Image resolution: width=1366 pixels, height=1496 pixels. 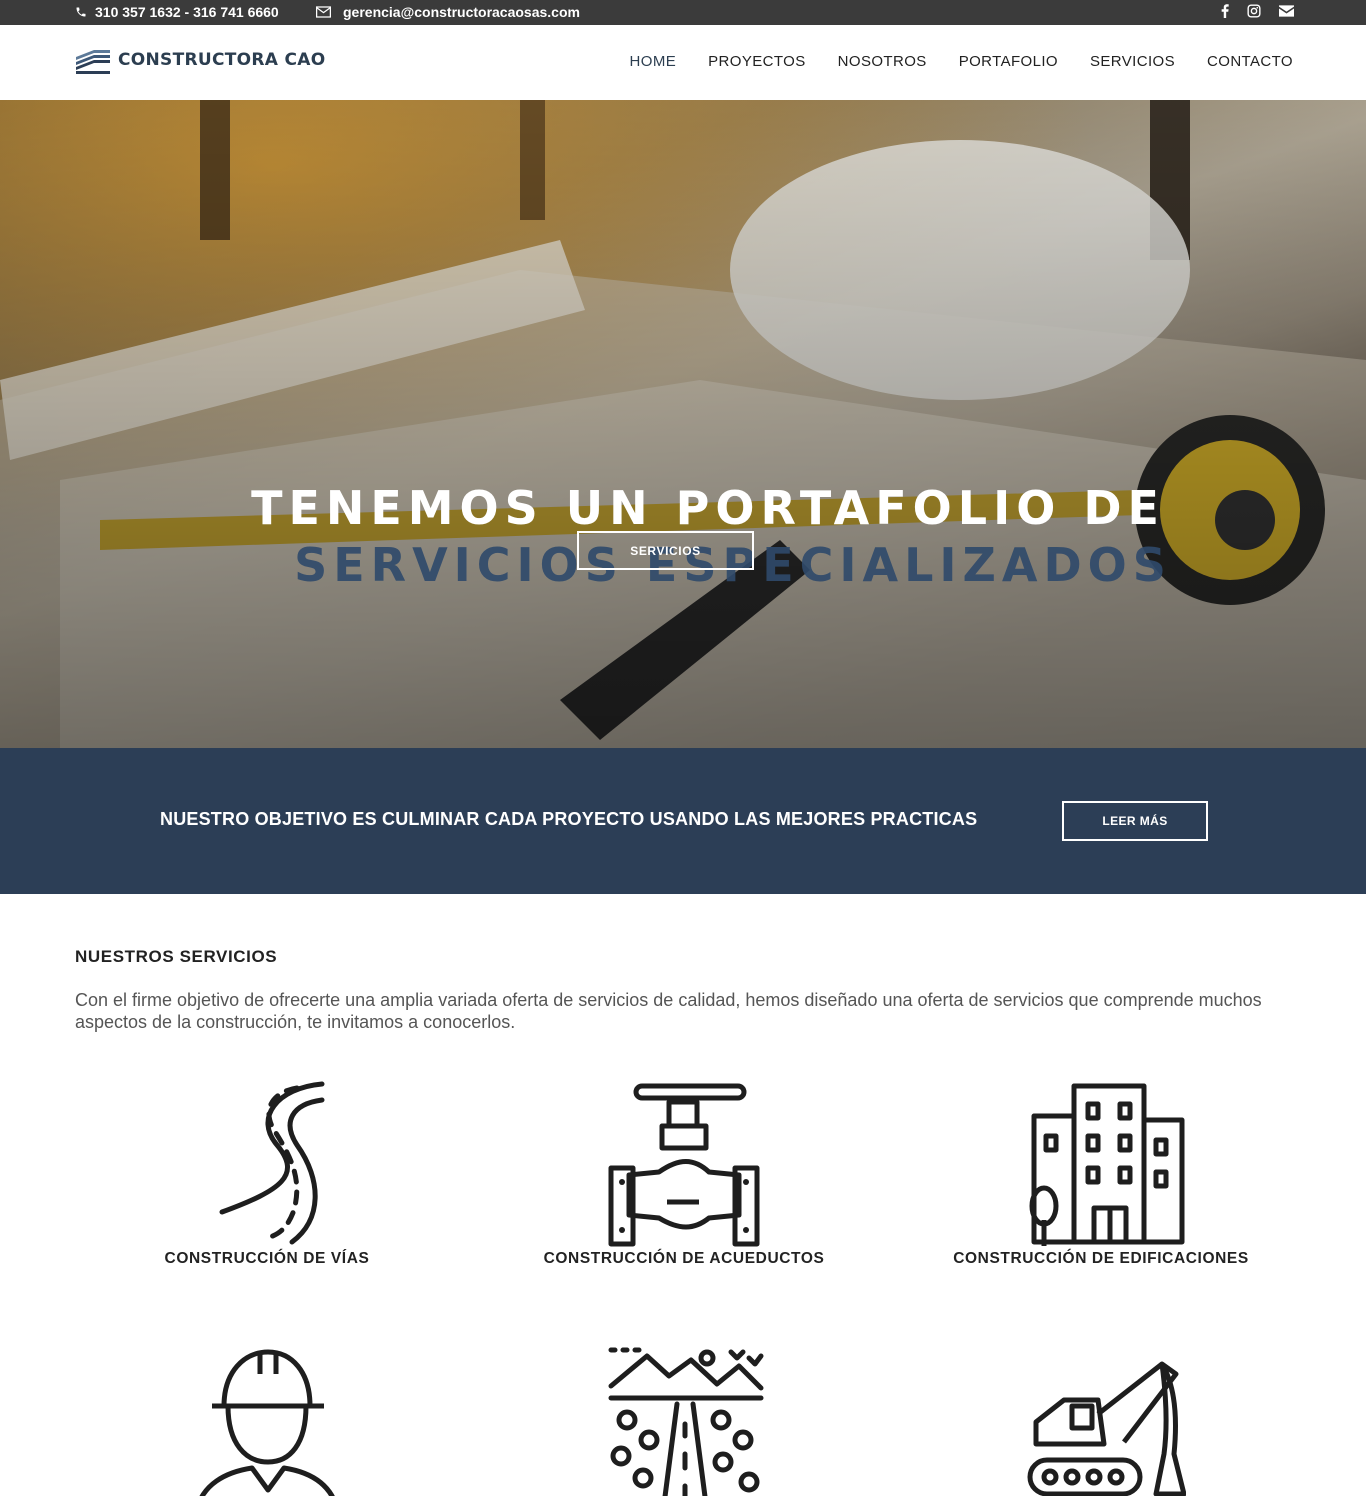 I want to click on services-heading: NUESTROS SERVICIOS, so click(x=176, y=956).